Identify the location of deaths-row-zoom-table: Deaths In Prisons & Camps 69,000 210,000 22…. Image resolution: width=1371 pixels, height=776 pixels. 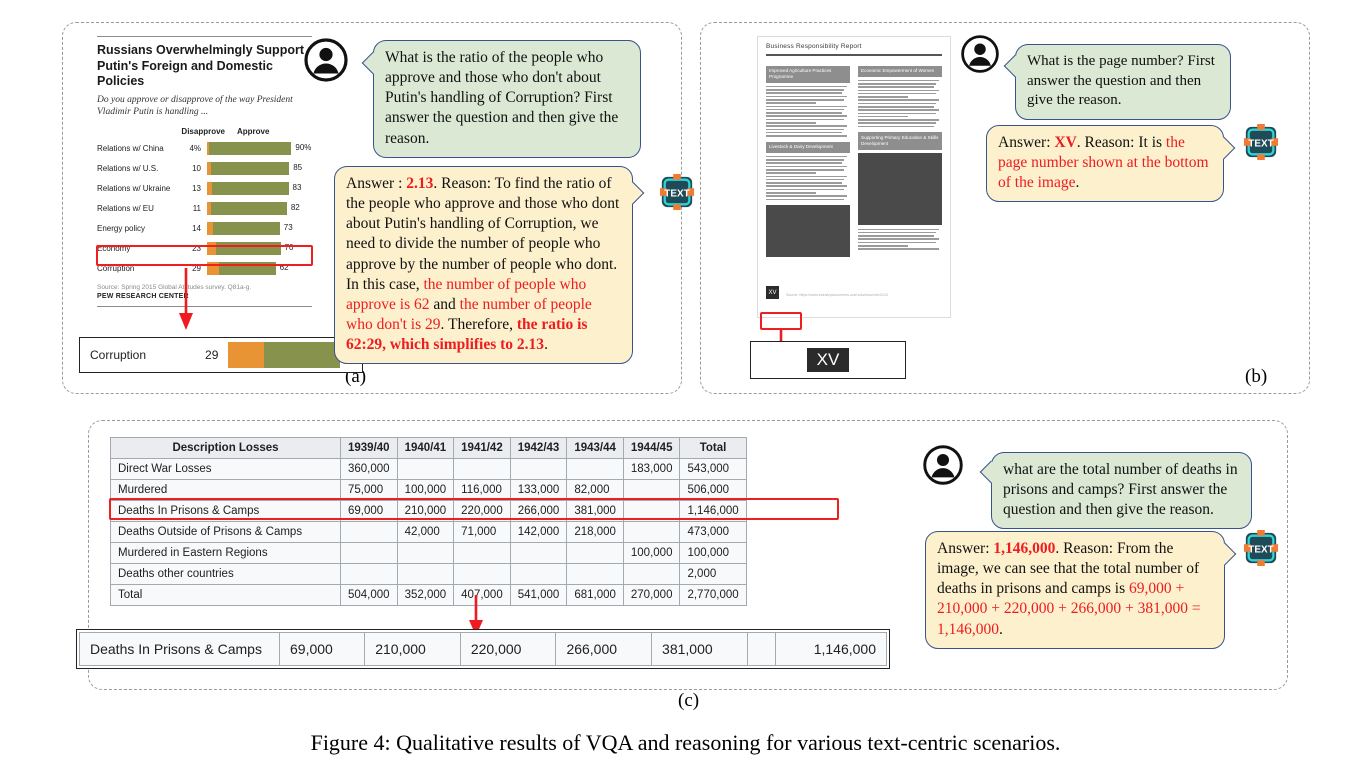
(483, 649).